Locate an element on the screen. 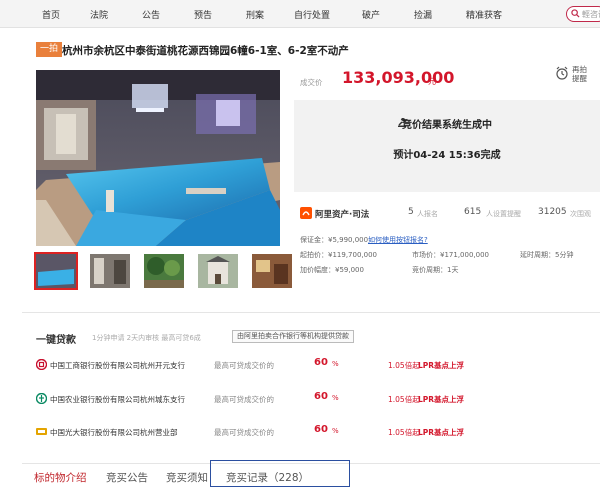  nav-item-home: 首页 is located at coordinates (51, 14).